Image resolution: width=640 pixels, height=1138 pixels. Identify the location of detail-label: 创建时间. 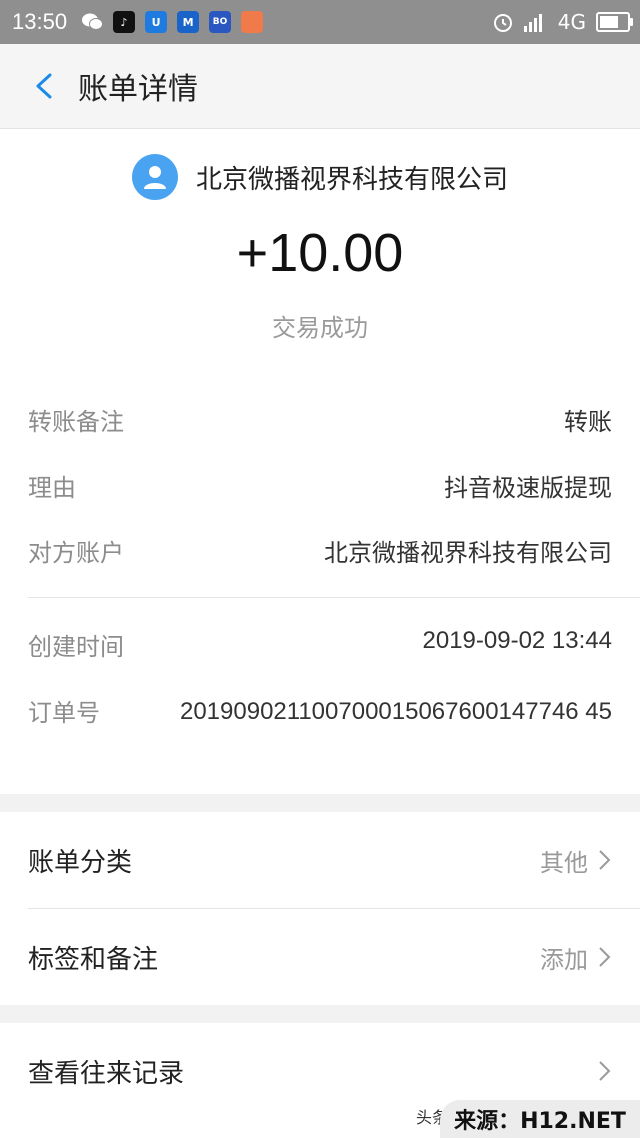
(76, 647).